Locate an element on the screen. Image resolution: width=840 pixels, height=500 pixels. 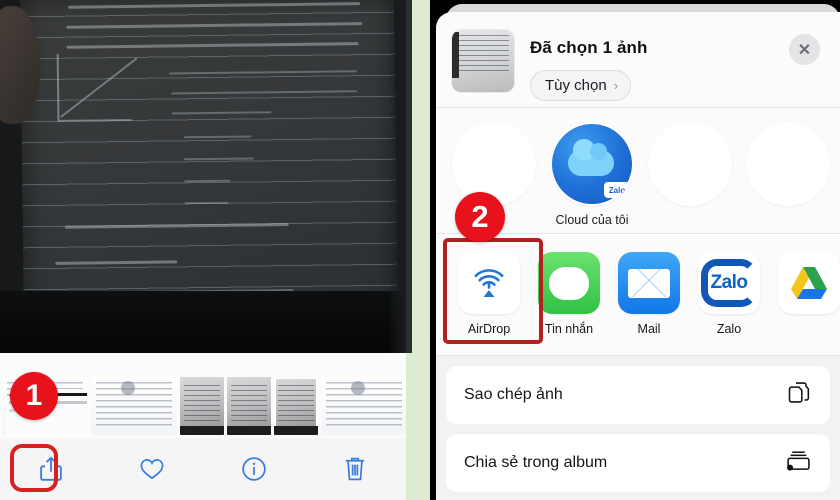
trash-icon is located at coordinates (355, 469).